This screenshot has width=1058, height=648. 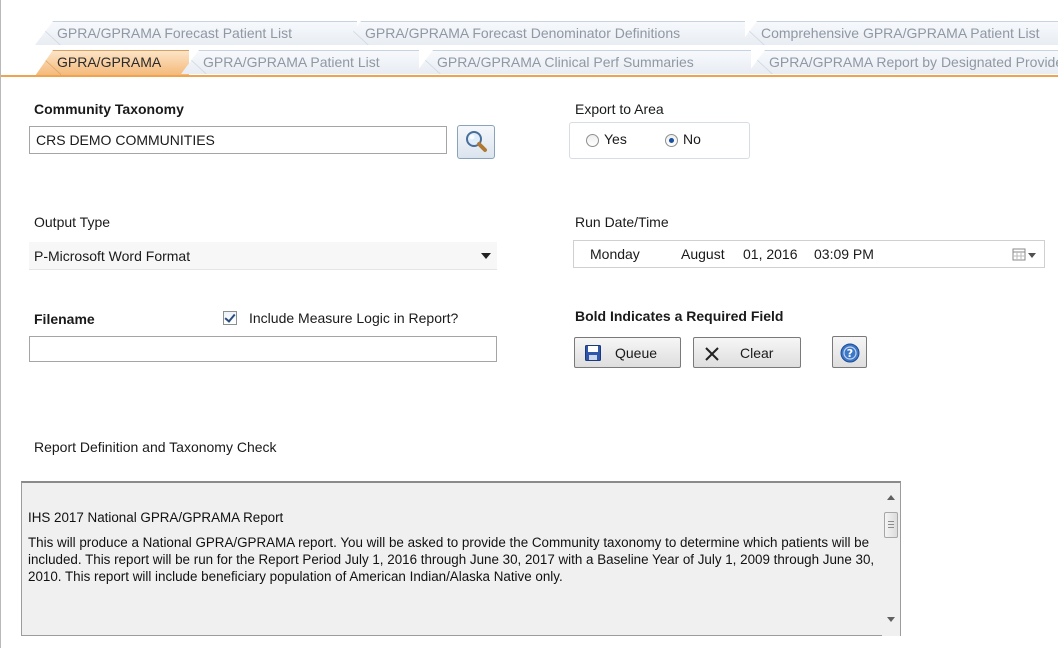 What do you see at coordinates (156, 517) in the screenshot?
I see `report-title: IHS 2017 National GPRA/GPRAMA Report` at bounding box center [156, 517].